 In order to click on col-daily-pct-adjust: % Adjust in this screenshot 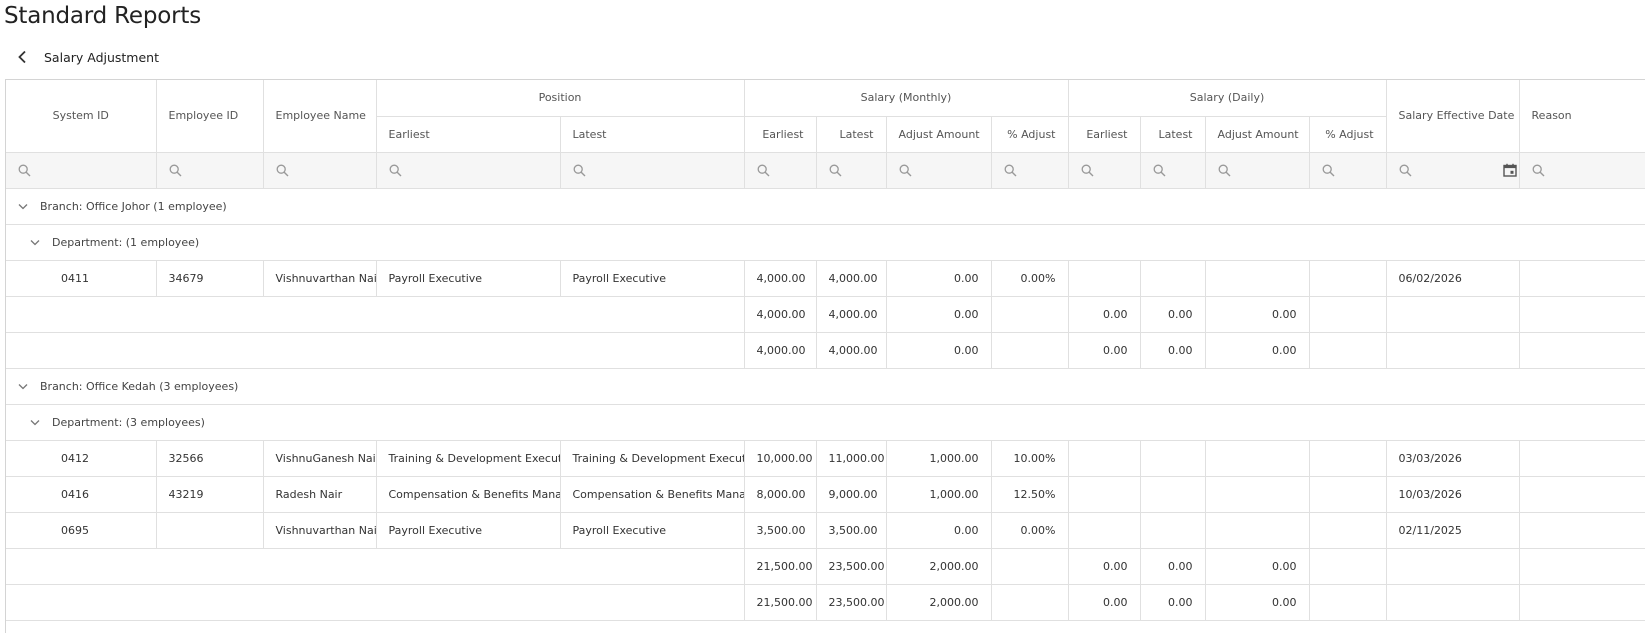, I will do `click(1348, 134)`.